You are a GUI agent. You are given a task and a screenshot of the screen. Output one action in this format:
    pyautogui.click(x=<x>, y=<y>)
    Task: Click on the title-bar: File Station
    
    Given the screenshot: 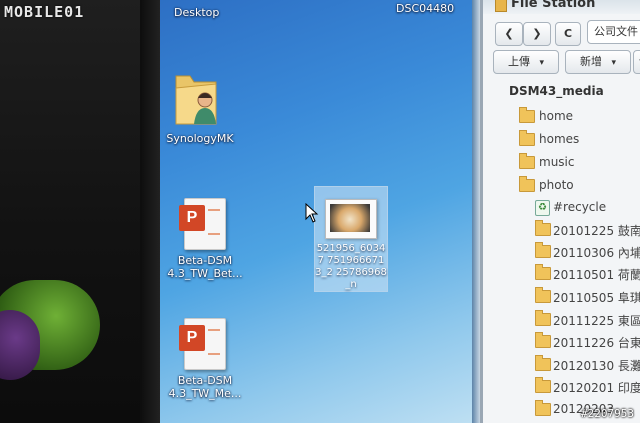 What is the action you would take?
    pyautogui.click(x=561, y=7)
    